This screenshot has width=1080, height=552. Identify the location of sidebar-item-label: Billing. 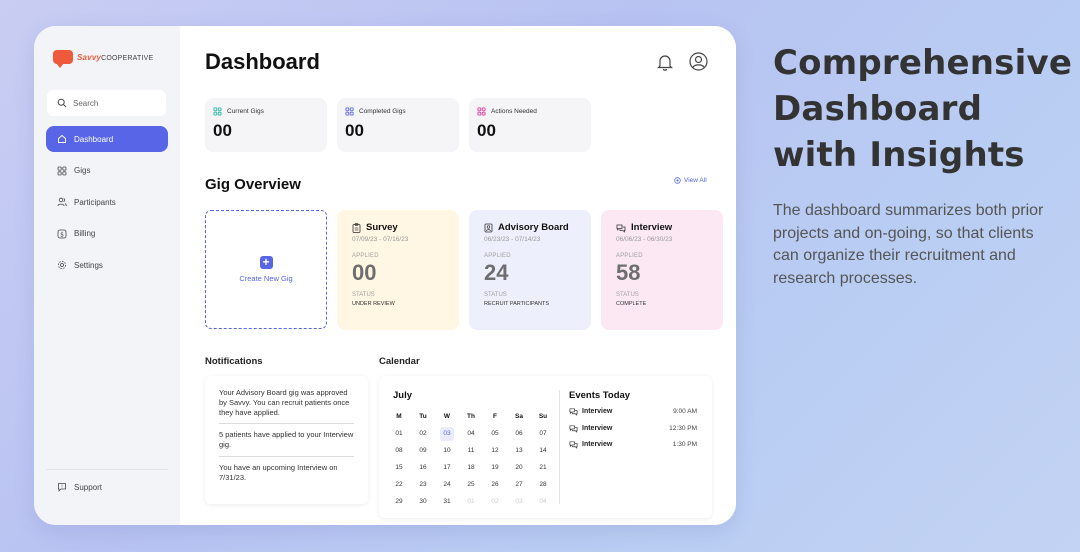
(85, 233).